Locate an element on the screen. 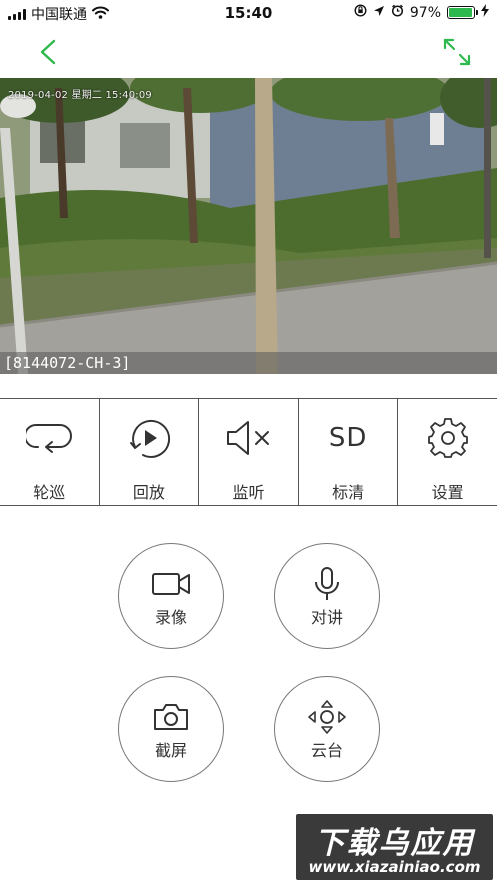  gear-icon is located at coordinates (447, 438).